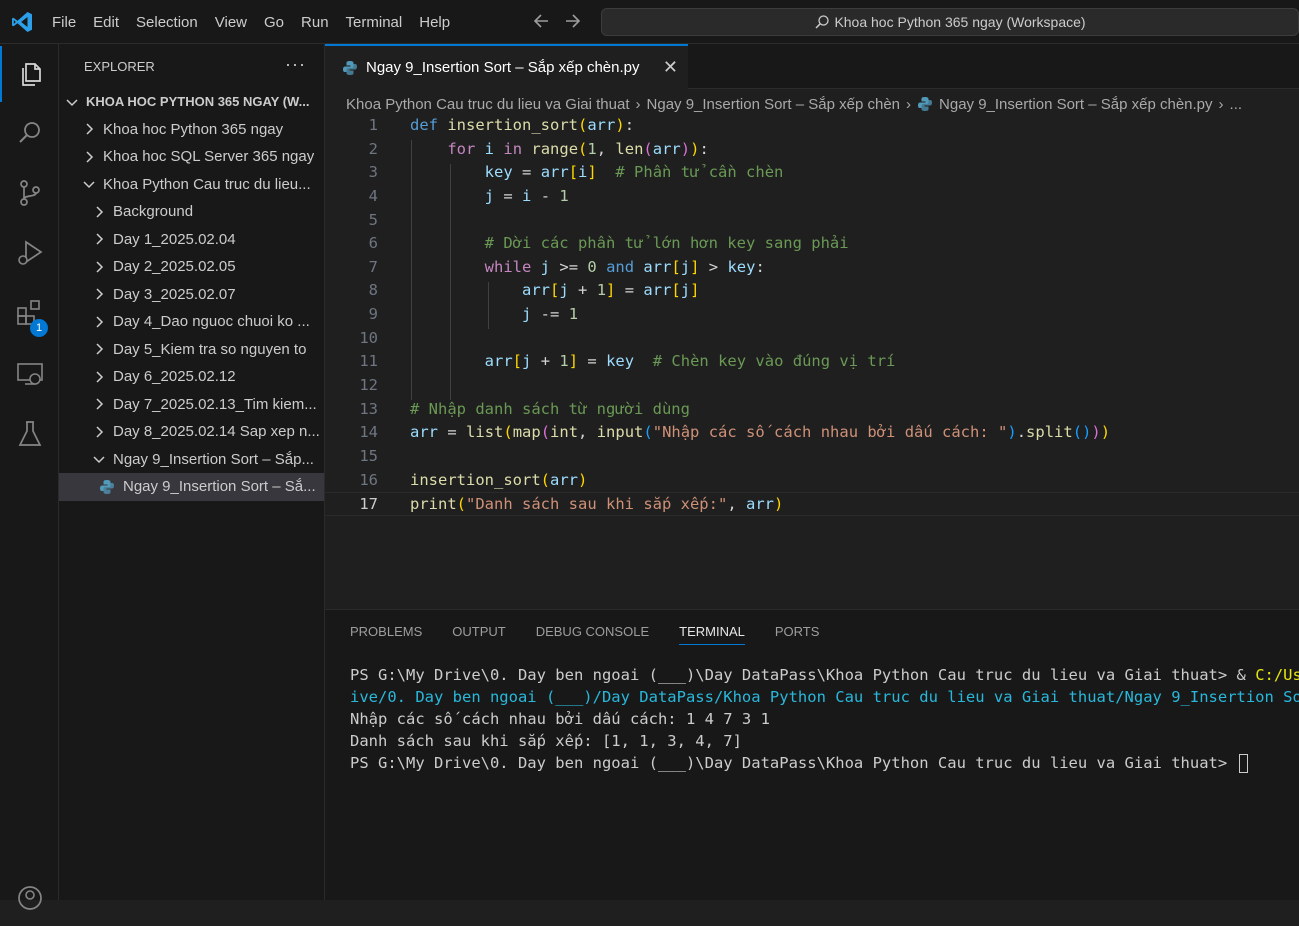 The width and height of the screenshot is (1299, 926). Describe the element at coordinates (22, 22) in the screenshot. I see `vscode-logo-icon` at that location.